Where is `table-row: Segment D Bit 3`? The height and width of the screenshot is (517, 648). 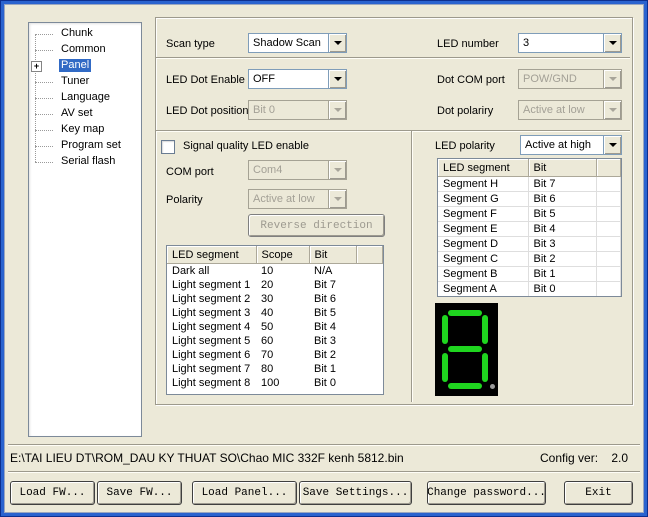
table-row: Segment D Bit 3 is located at coordinates (529, 244).